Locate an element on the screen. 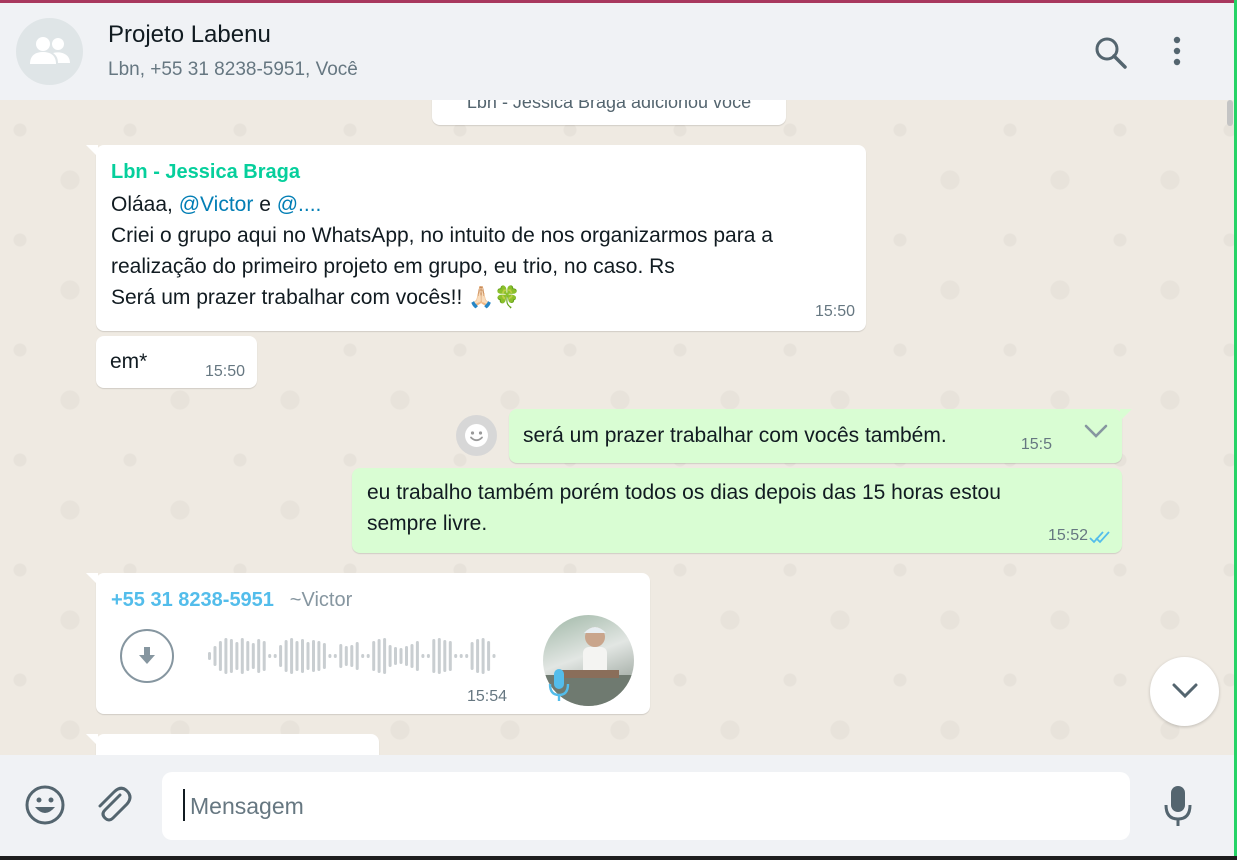 The height and width of the screenshot is (860, 1237). audio-waveform is located at coordinates (353, 656).